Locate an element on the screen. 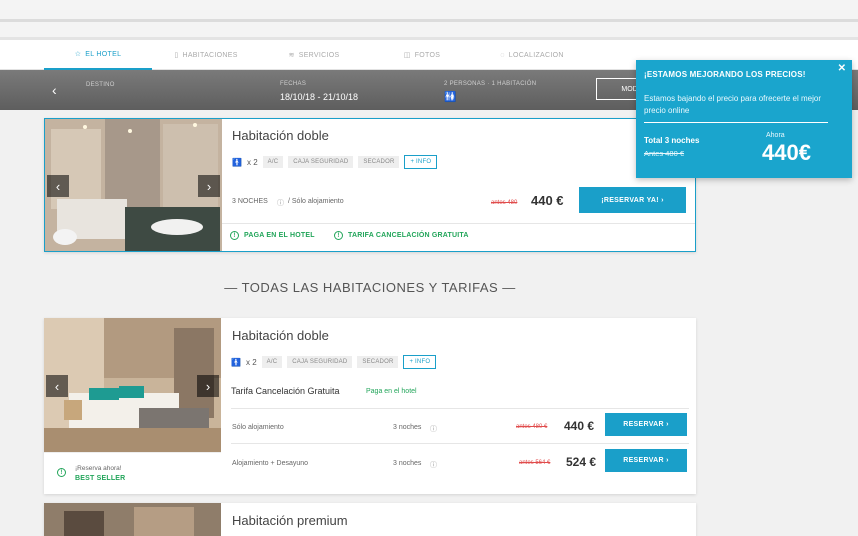 This screenshot has height=536, width=858. old-price: antes 480 € is located at coordinates (532, 427).